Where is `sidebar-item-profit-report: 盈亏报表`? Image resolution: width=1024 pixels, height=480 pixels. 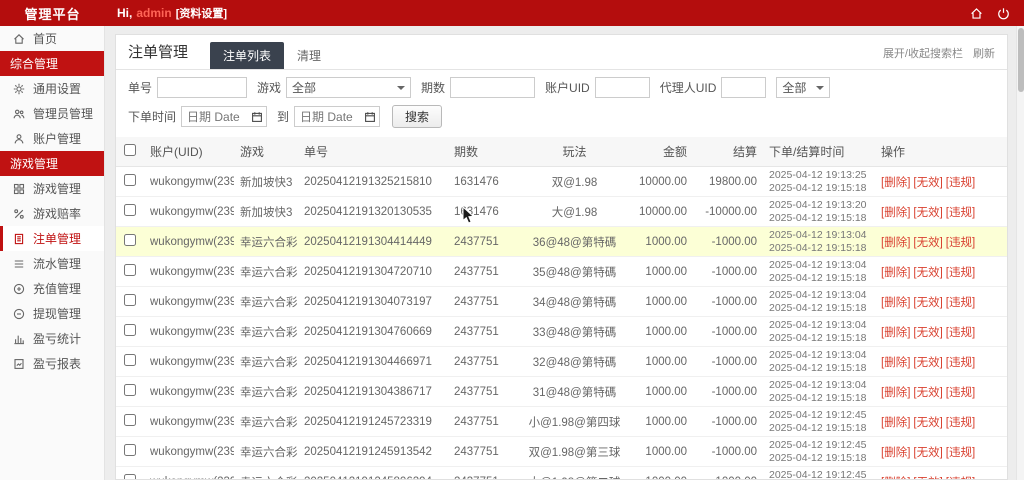 sidebar-item-profit-report: 盈亏报表 is located at coordinates (52, 363).